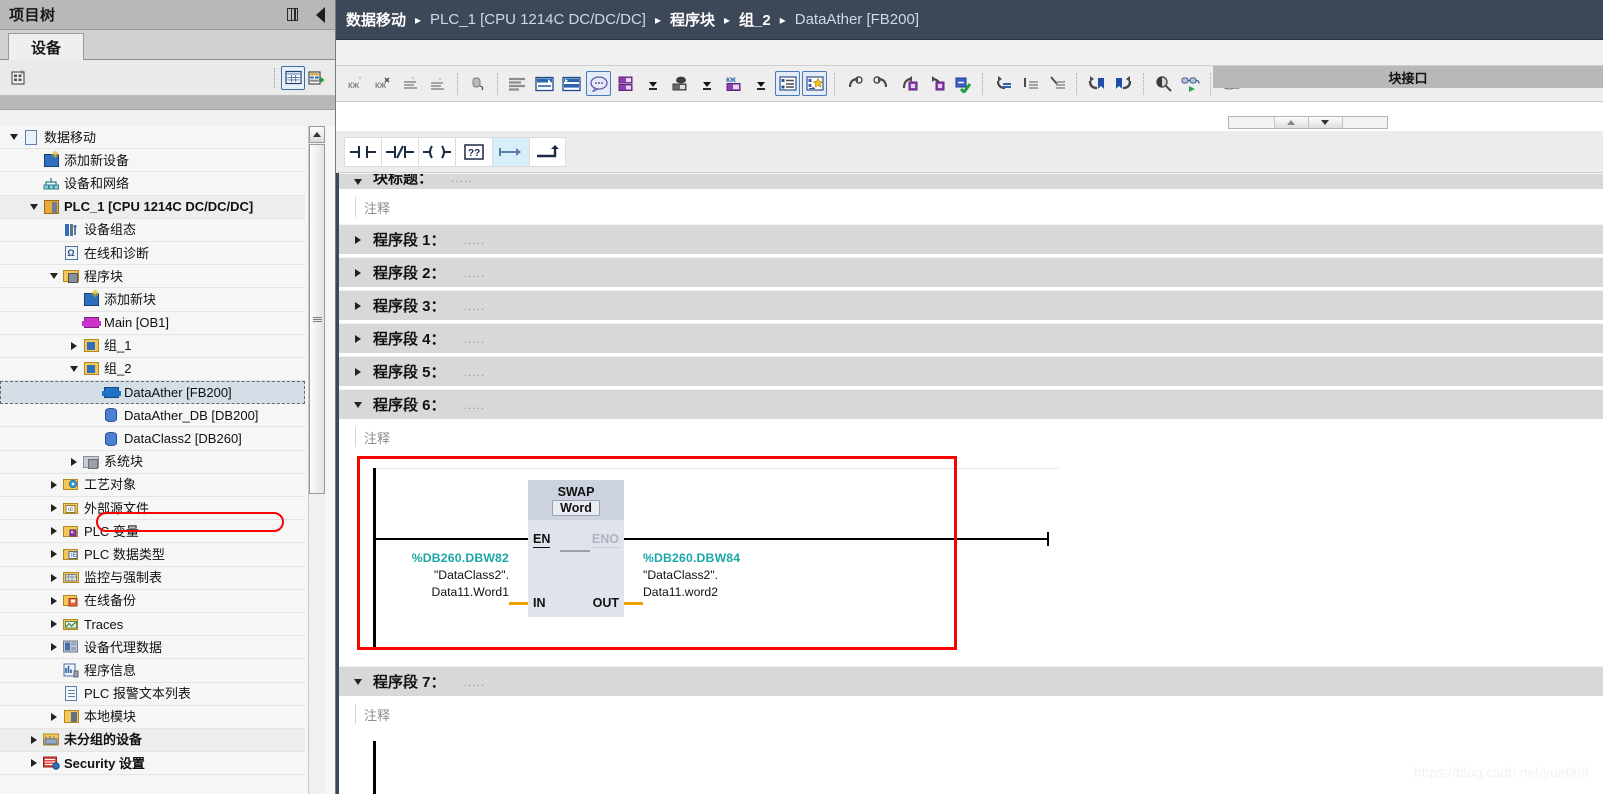 The width and height of the screenshot is (1603, 794). What do you see at coordinates (152, 740) in the screenshot?
I see `tree-item-: 未分组的设备` at bounding box center [152, 740].